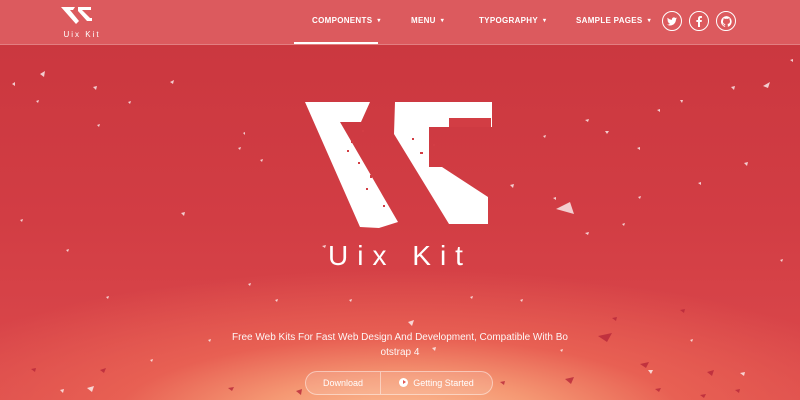 The width and height of the screenshot is (800, 400). I want to click on nav-item-sample-pages: SAMPLE PAGES ▾, so click(613, 22).